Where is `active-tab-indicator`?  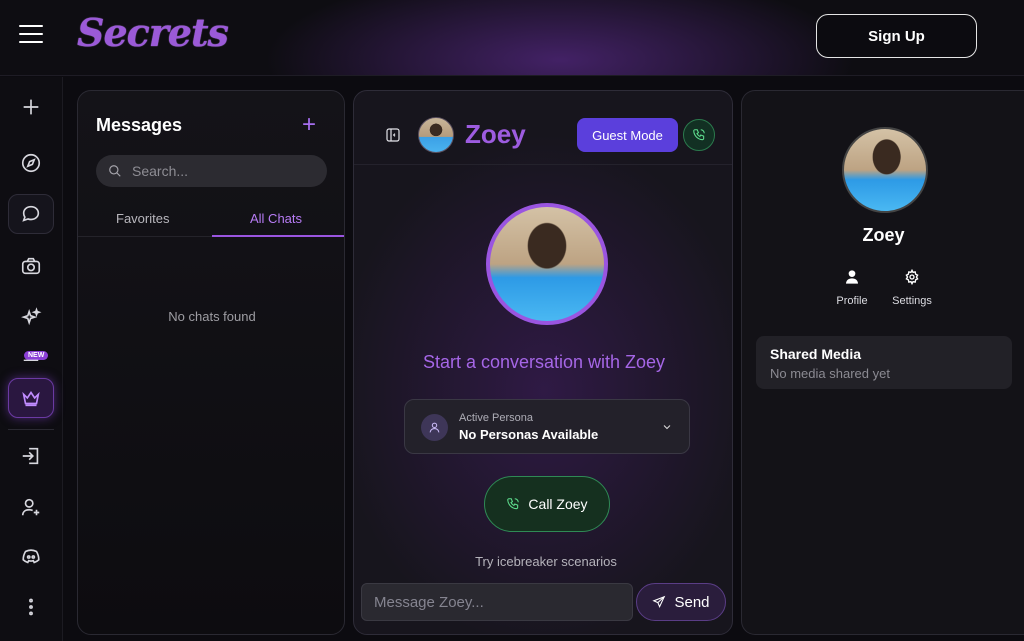 active-tab-indicator is located at coordinates (278, 236).